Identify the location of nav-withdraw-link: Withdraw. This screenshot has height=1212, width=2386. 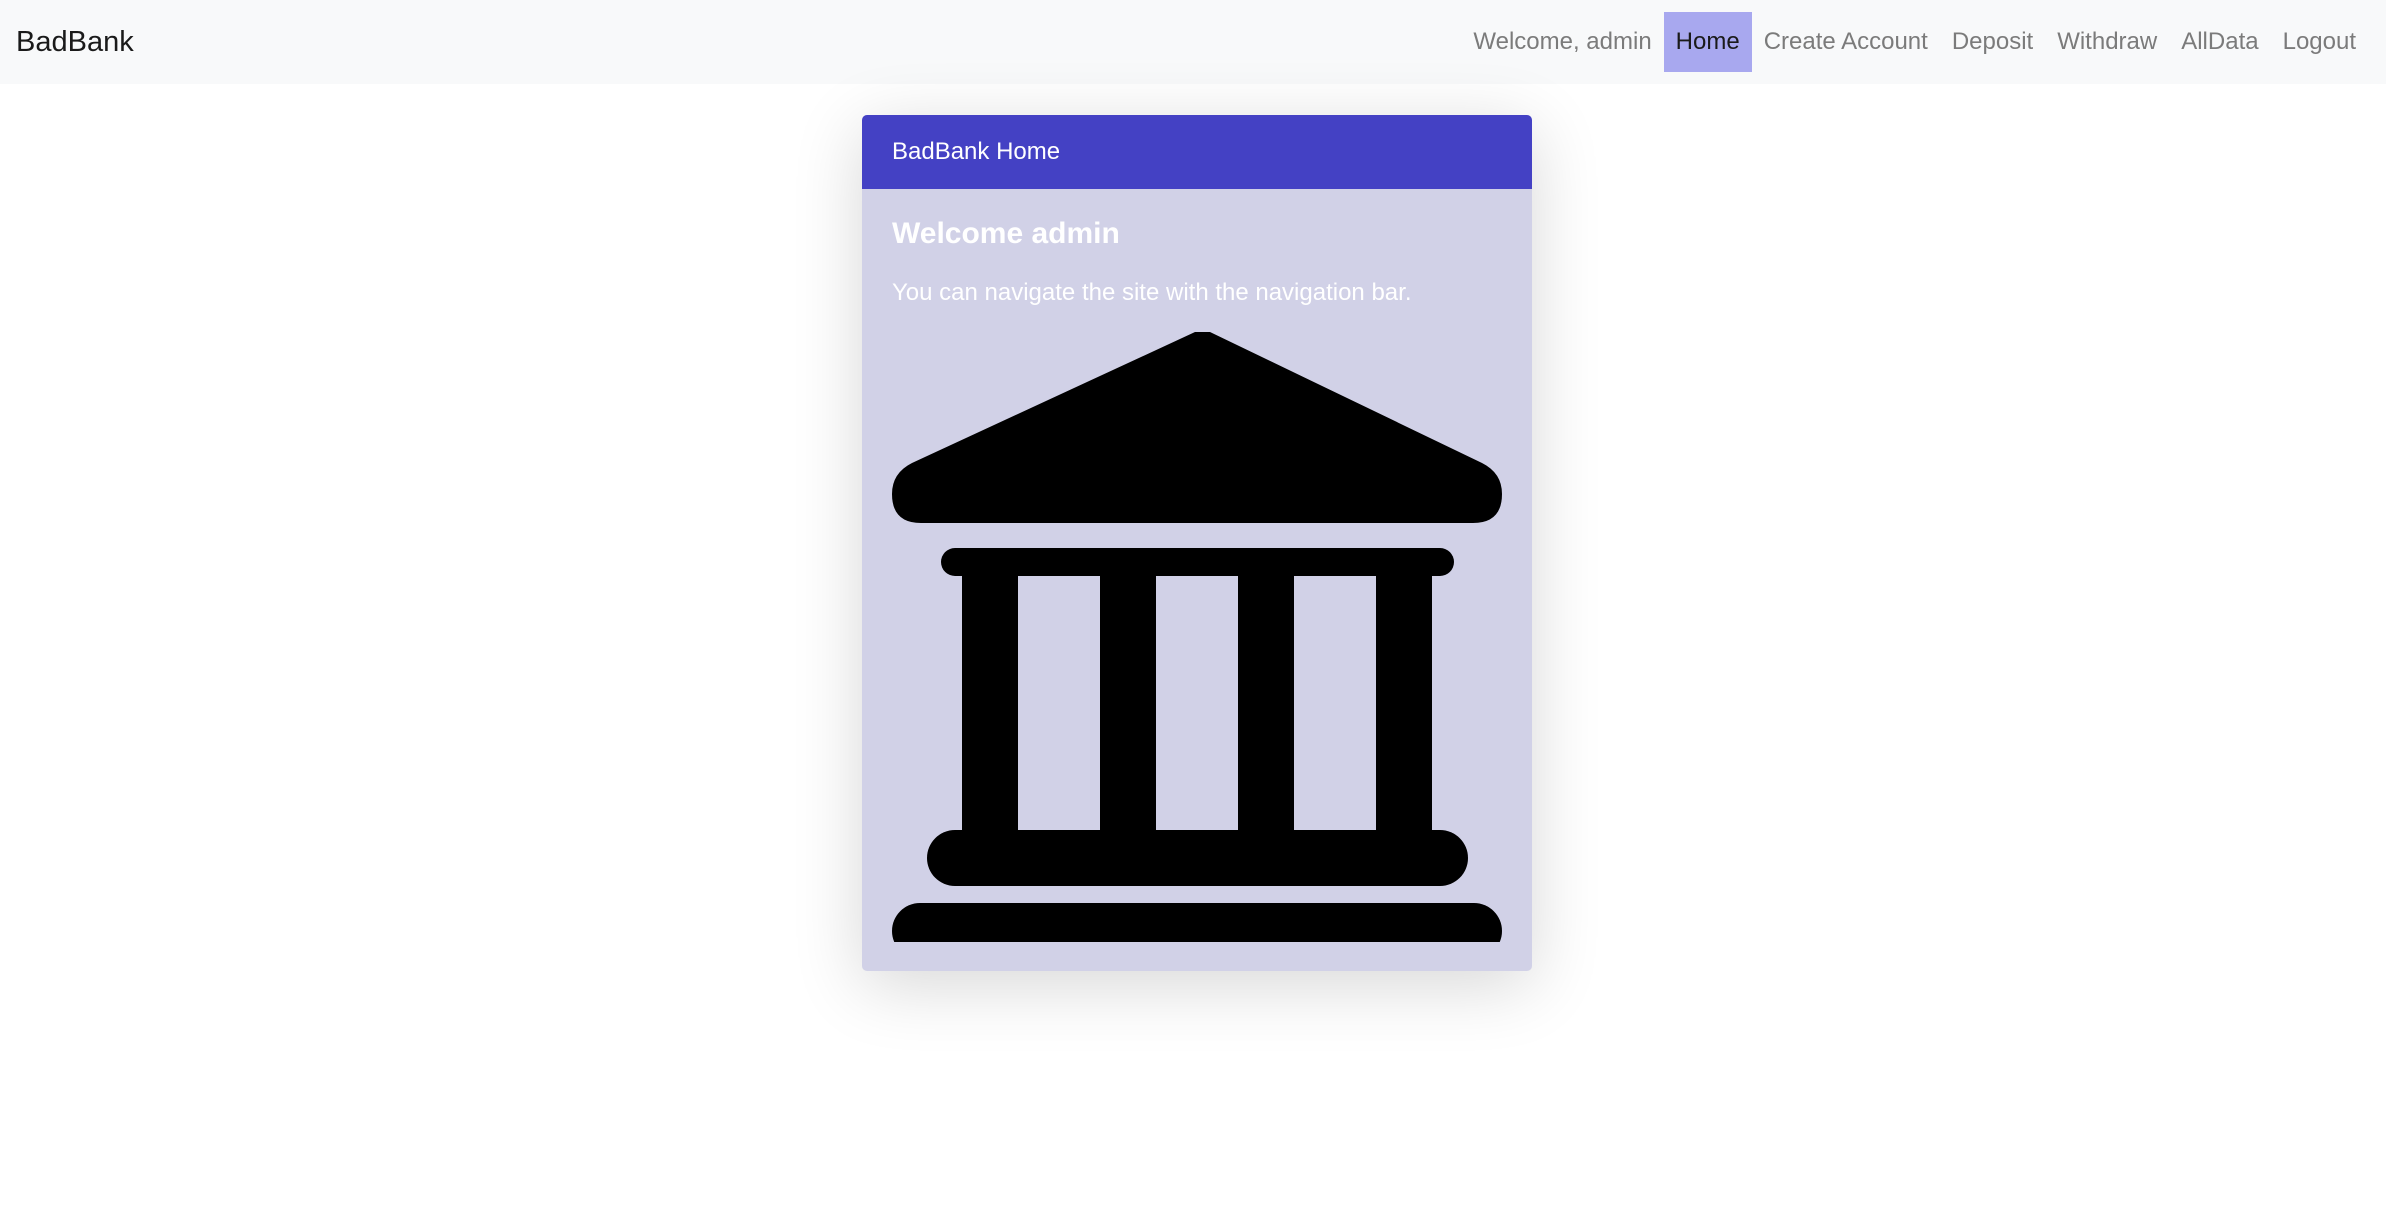
(2107, 42).